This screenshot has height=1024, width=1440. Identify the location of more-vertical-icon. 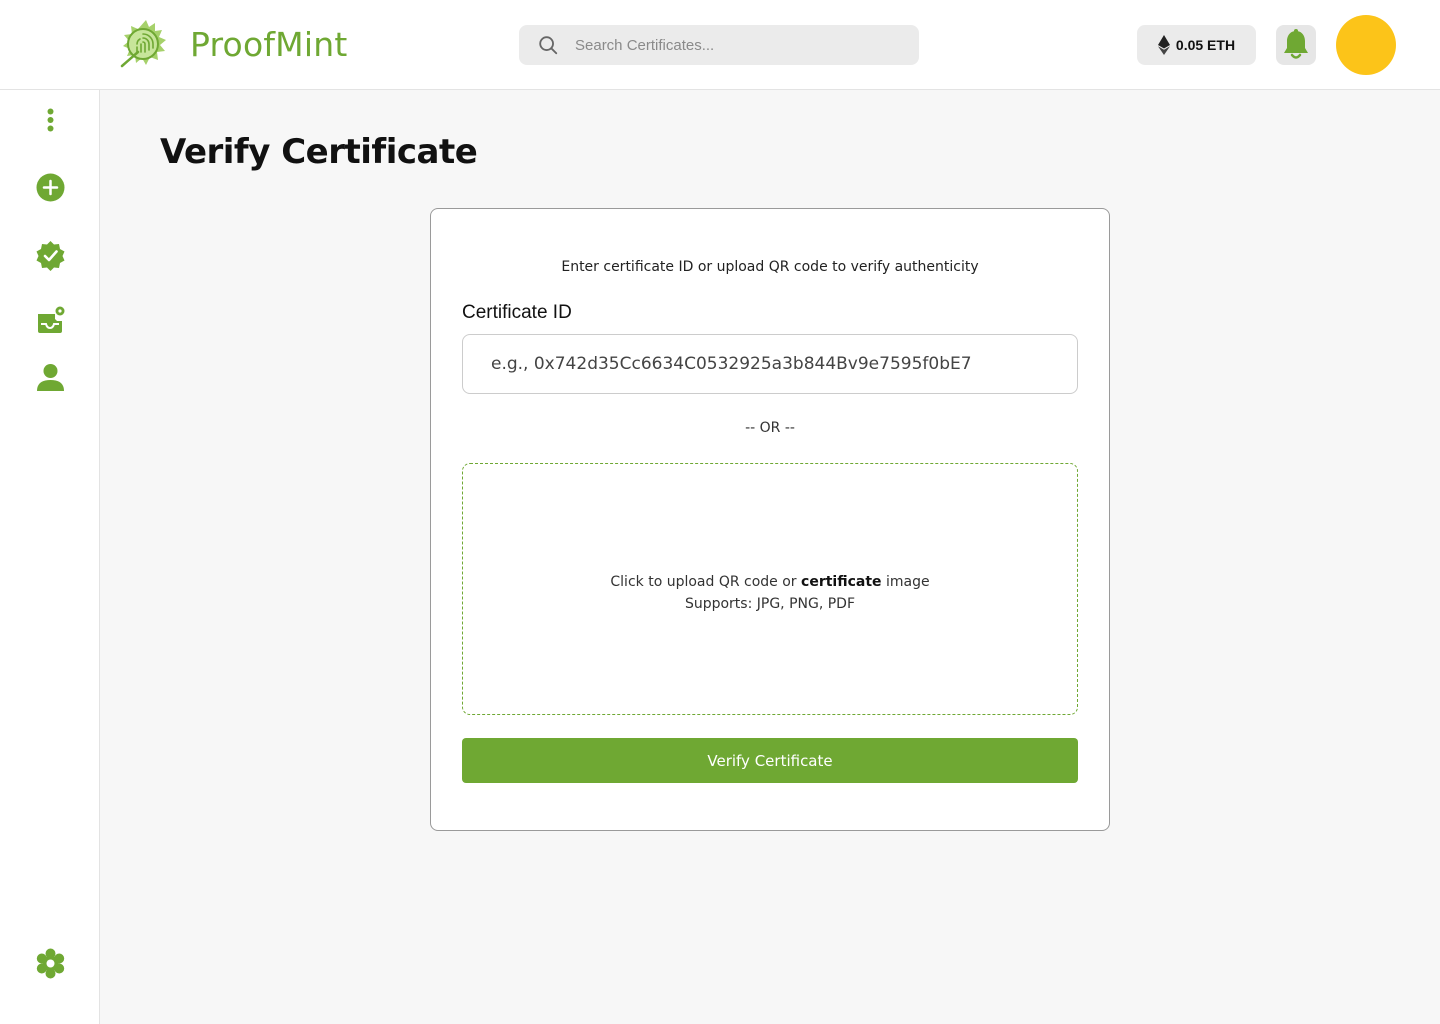
(50, 120).